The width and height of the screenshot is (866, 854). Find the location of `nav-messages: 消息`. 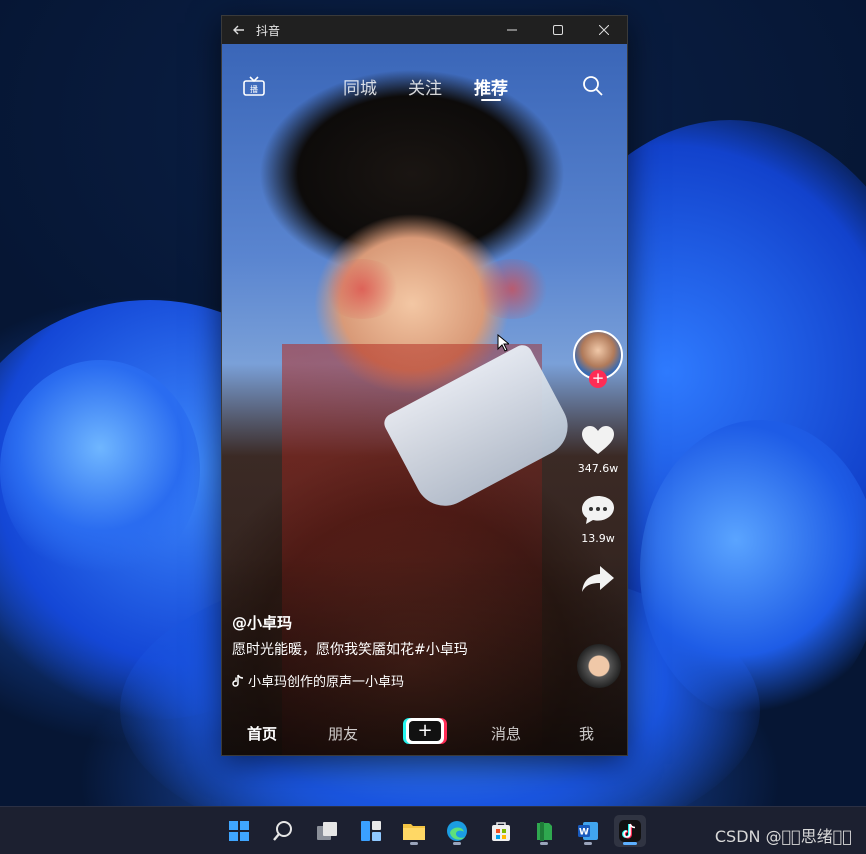

nav-messages: 消息 is located at coordinates (506, 733).